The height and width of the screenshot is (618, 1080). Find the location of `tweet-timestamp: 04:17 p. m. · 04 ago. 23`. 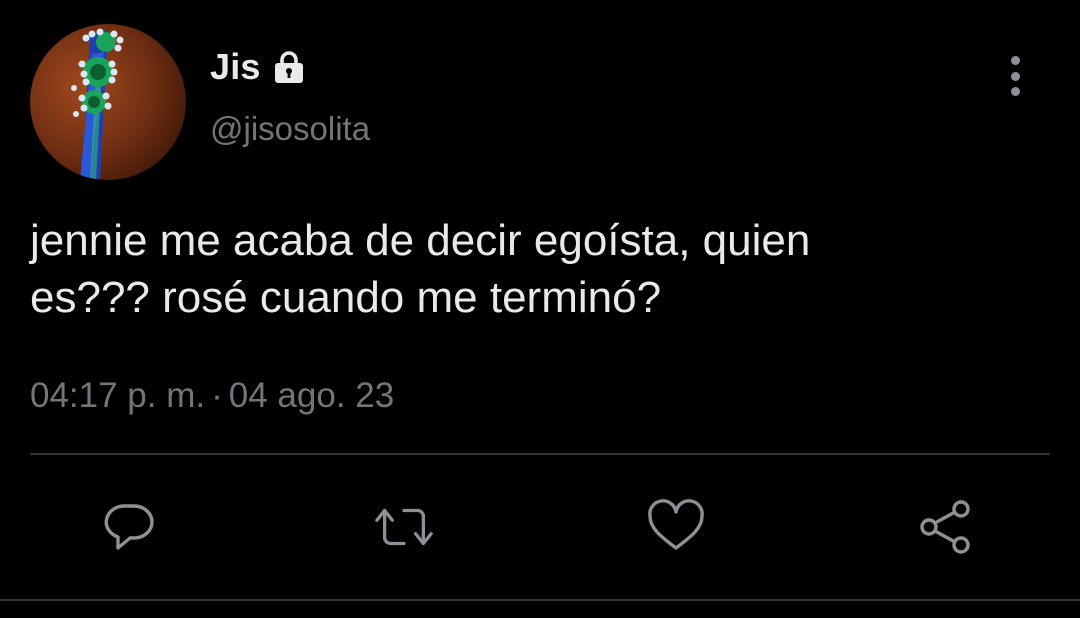

tweet-timestamp: 04:17 p. m. · 04 ago. 23 is located at coordinates (212, 396).